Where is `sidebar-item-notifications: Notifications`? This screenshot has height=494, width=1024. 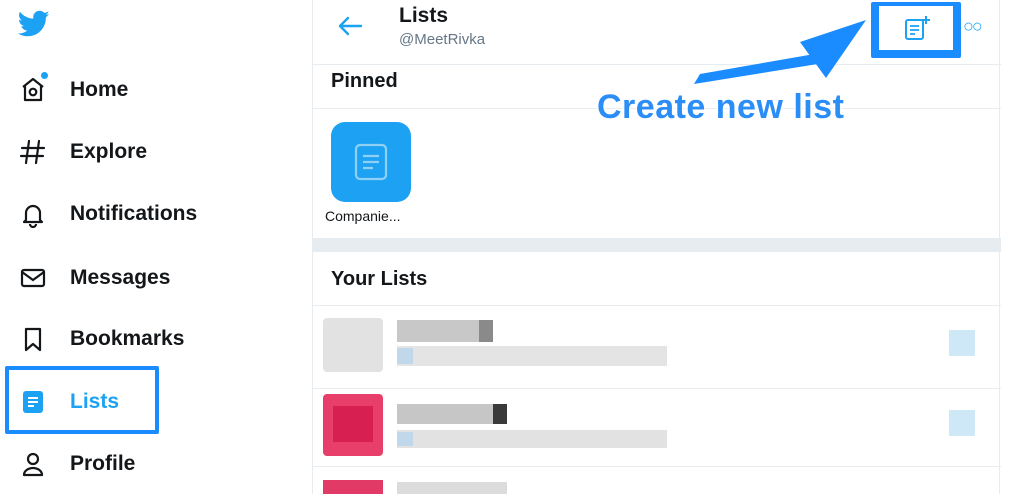
sidebar-item-notifications: Notifications is located at coordinates (107, 214).